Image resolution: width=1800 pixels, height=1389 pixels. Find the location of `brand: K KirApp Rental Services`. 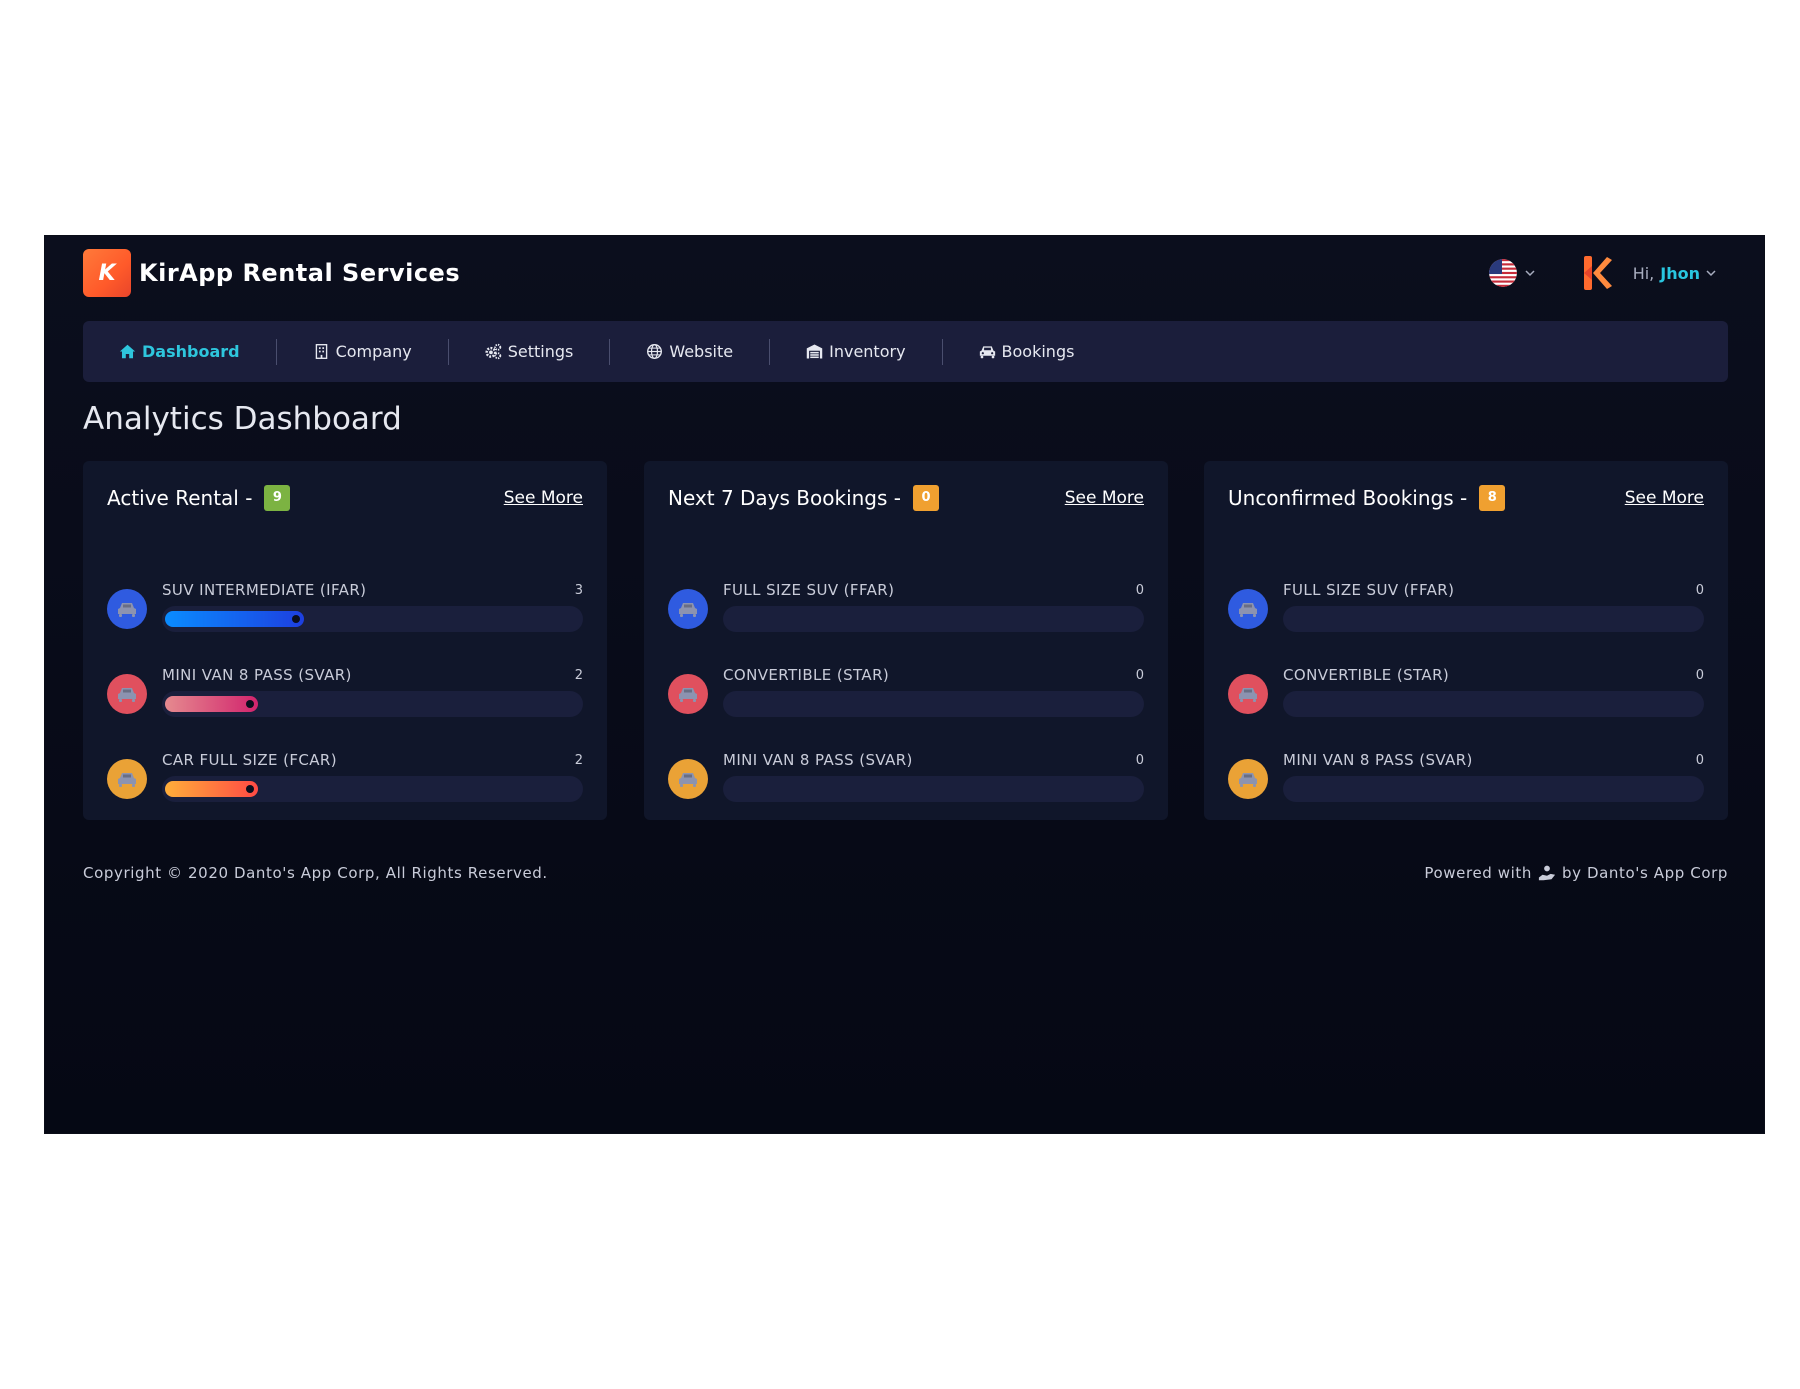

brand: K KirApp Rental Services is located at coordinates (271, 273).